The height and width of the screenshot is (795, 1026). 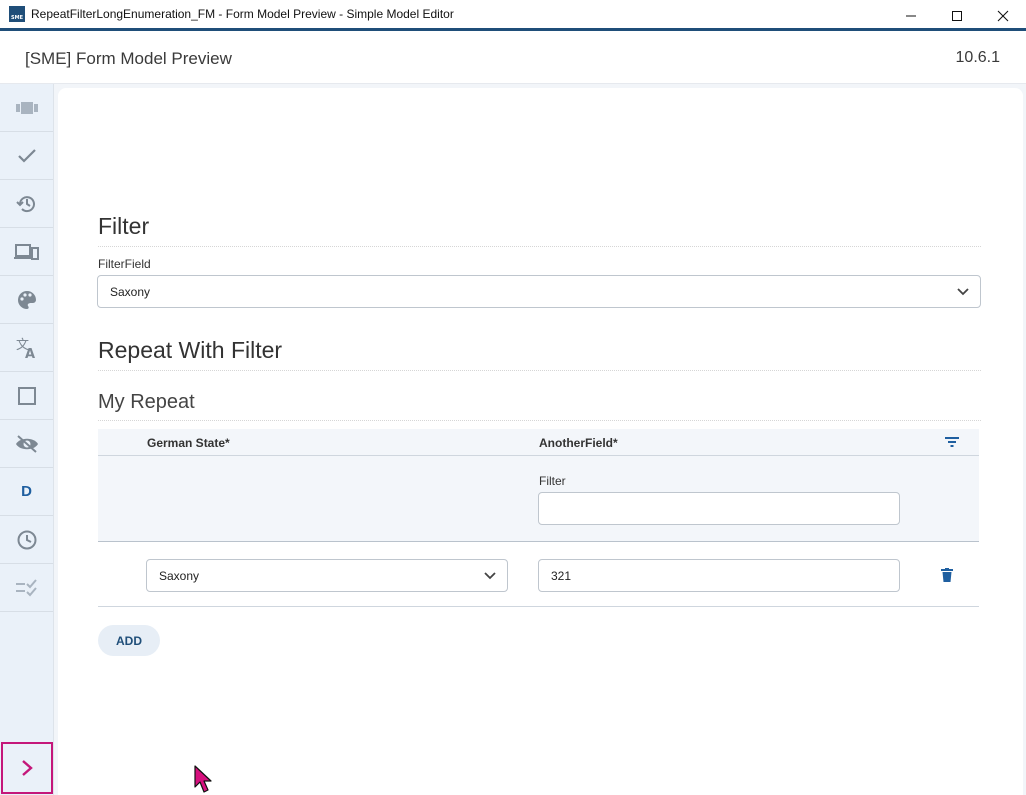 I want to click on filter-field-value: Saxony, so click(x=130, y=291).